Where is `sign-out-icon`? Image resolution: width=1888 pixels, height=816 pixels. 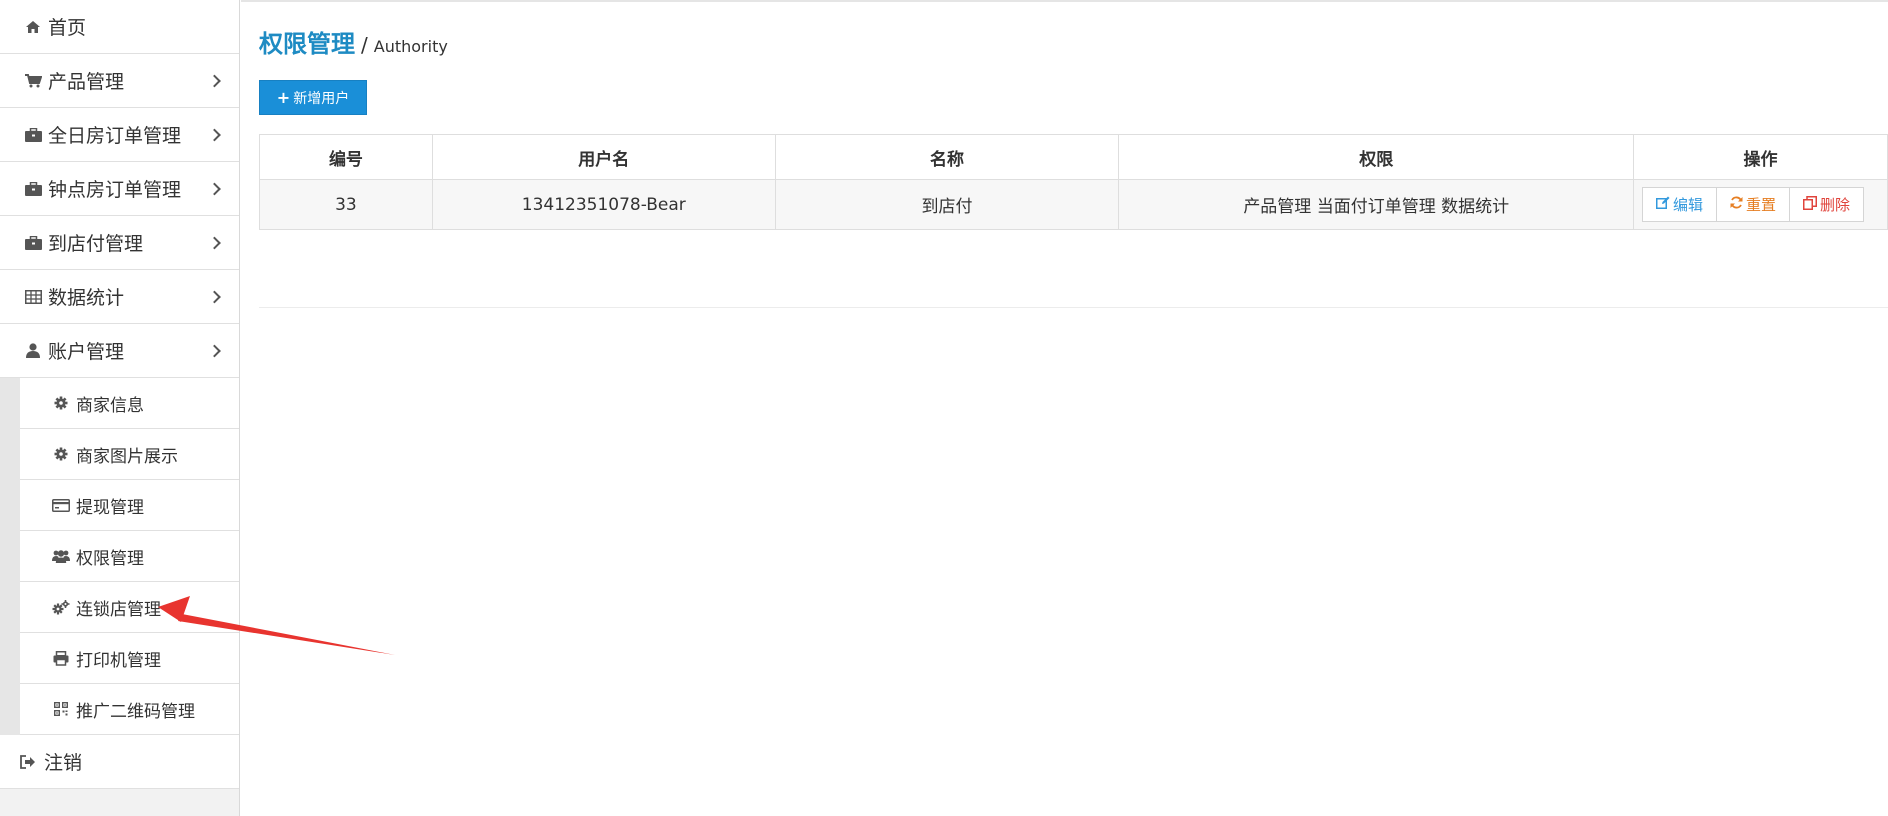 sign-out-icon is located at coordinates (30, 761).